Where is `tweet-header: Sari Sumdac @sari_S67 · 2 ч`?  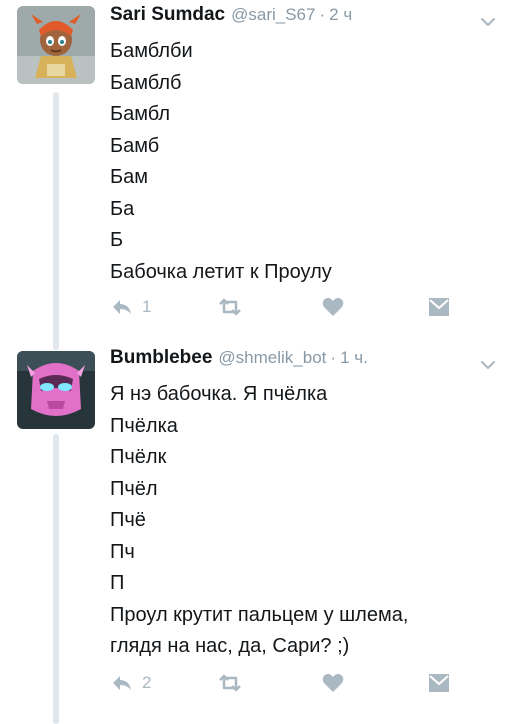
tweet-header: Sari Sumdac @sari_S67 · 2 ч is located at coordinates (310, 19).